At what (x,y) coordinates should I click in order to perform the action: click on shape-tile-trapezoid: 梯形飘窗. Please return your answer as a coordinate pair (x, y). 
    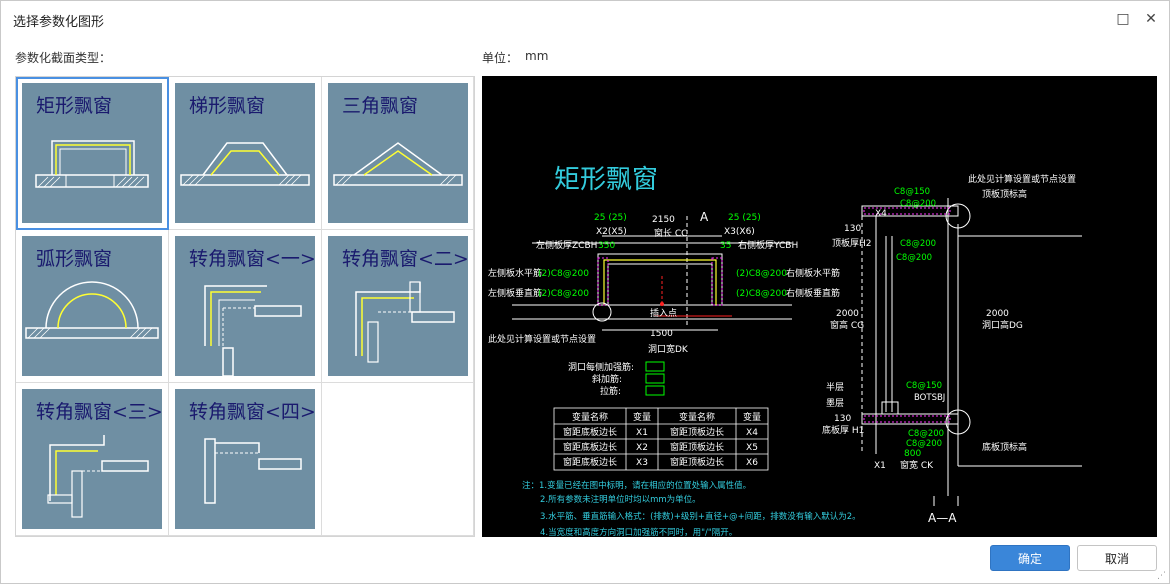
    Looking at the image, I should click on (245, 153).